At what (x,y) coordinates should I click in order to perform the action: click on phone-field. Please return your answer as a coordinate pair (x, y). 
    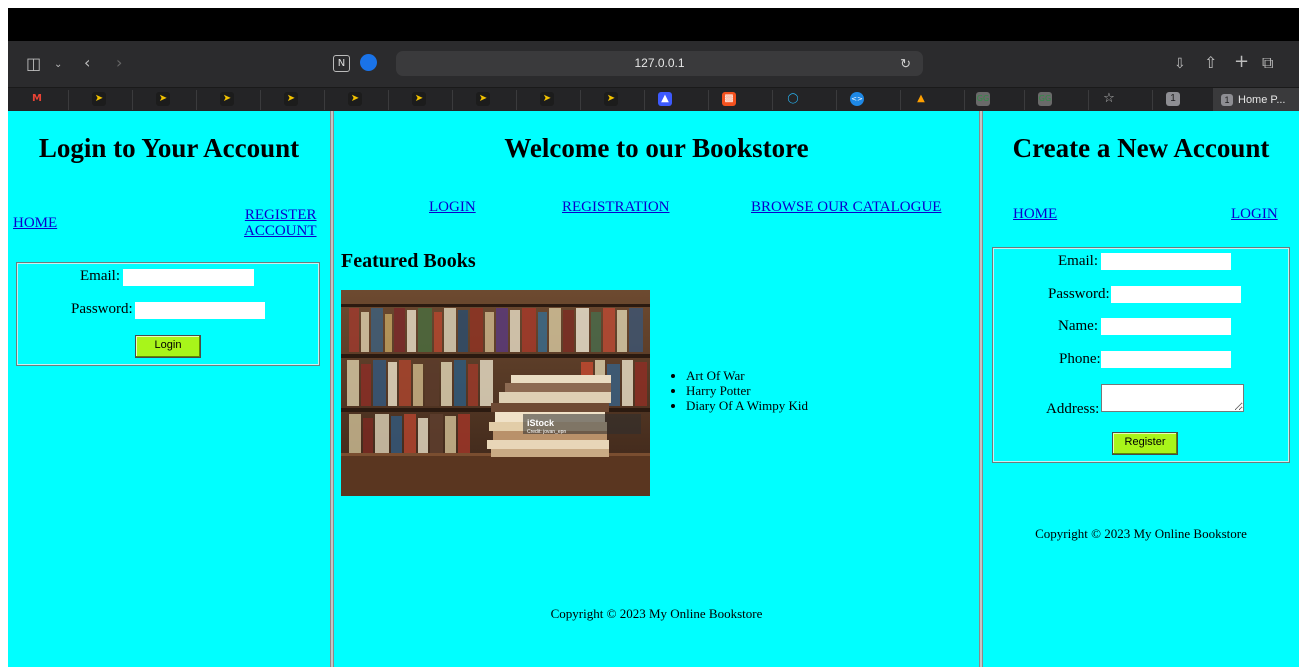
    Looking at the image, I should click on (1166, 359).